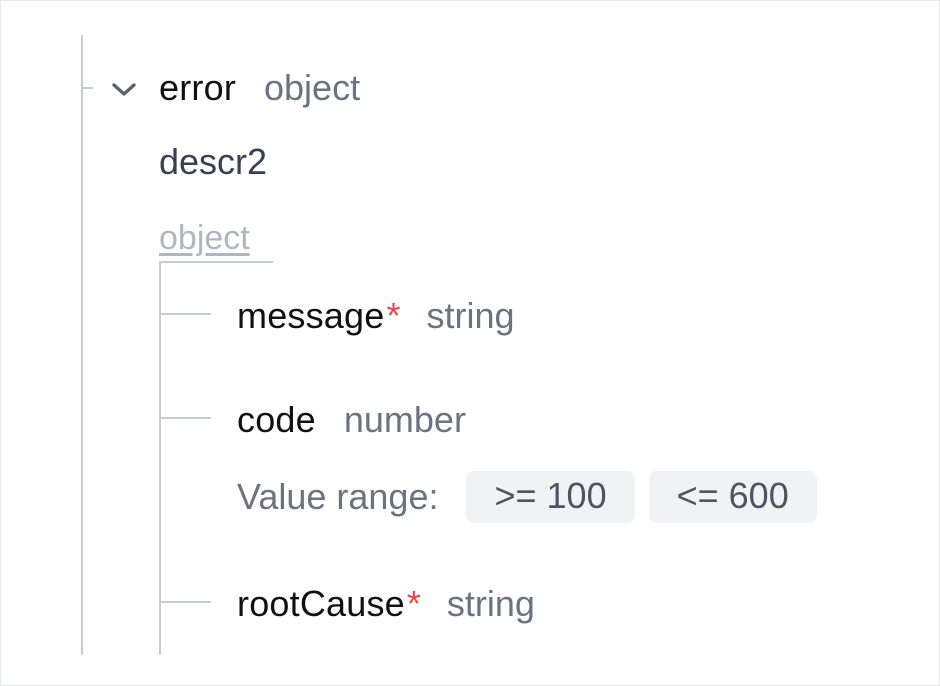  Describe the element at coordinates (216, 262) in the screenshot. I see `tree-rail-inner-cap` at that location.